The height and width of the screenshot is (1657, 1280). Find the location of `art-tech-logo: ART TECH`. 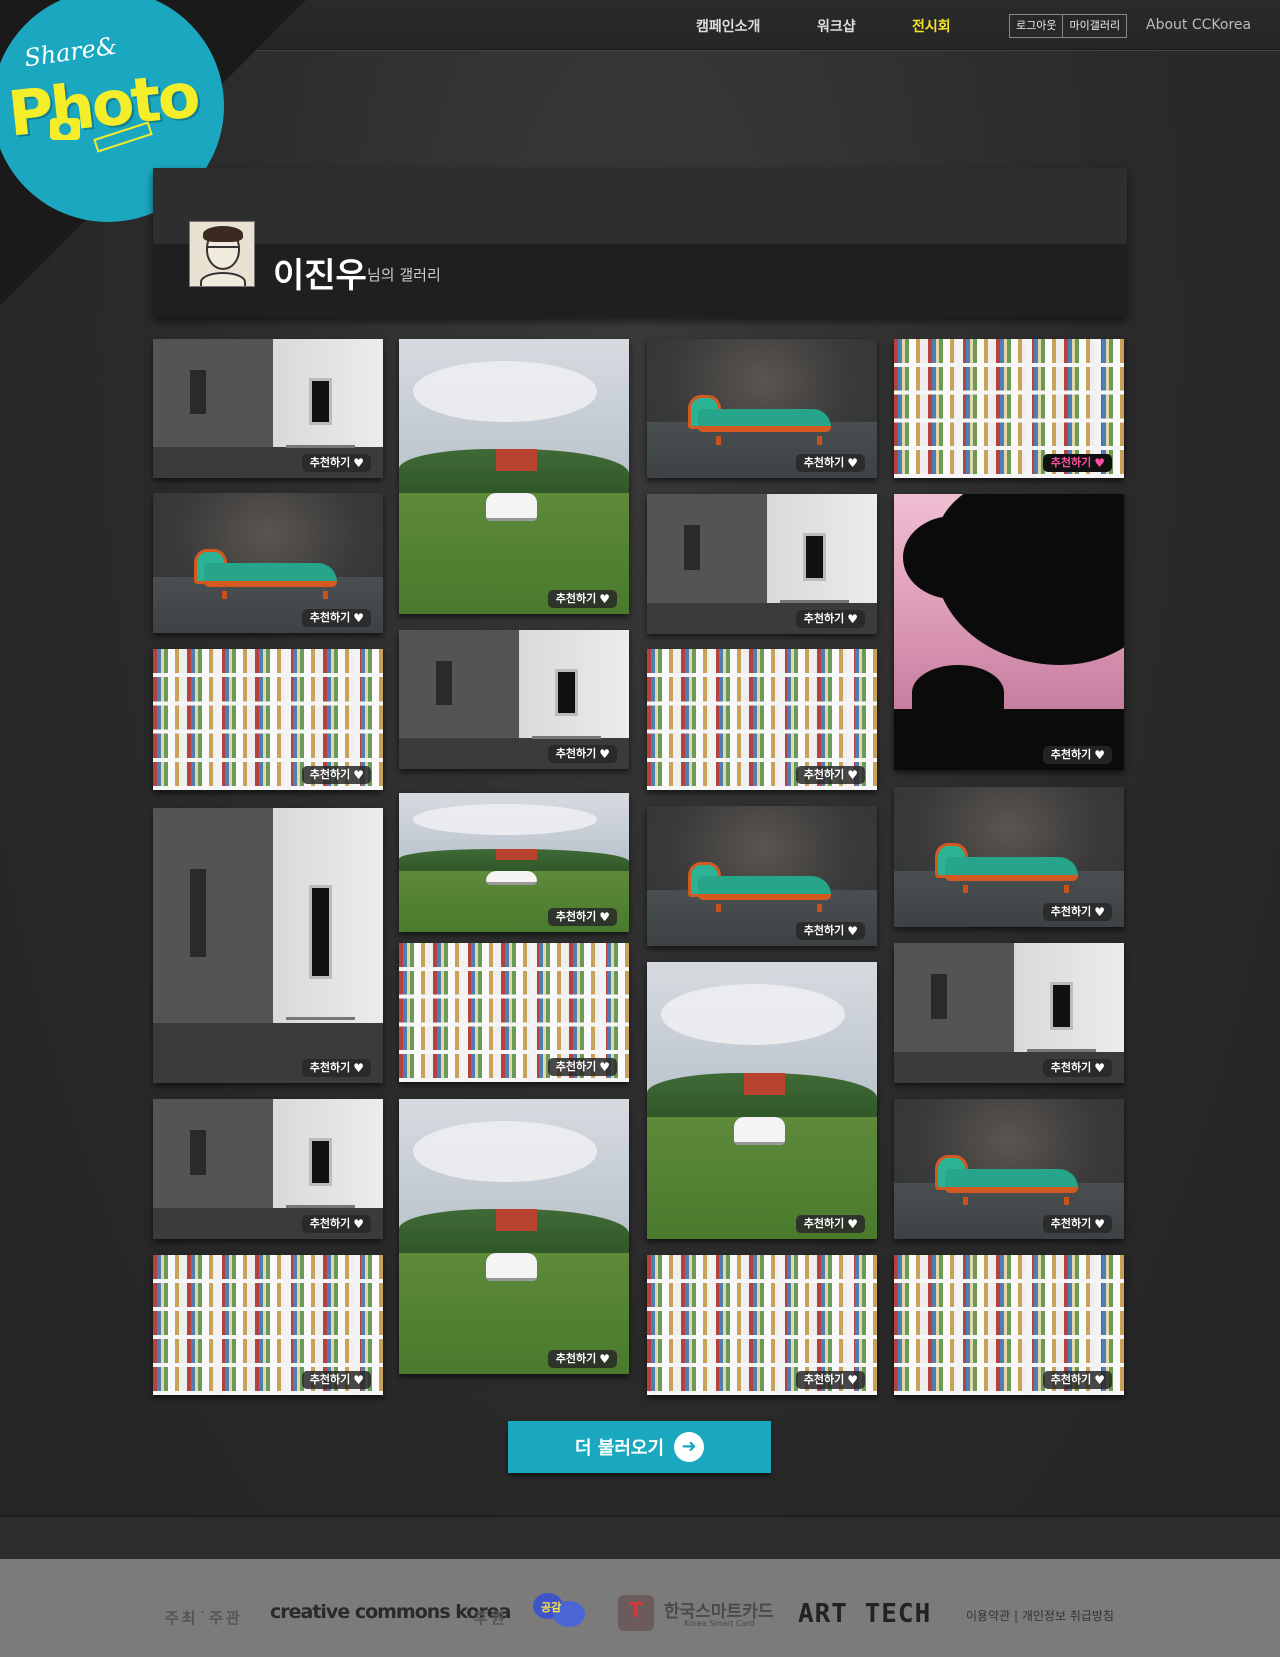

art-tech-logo: ART TECH is located at coordinates (864, 1614).